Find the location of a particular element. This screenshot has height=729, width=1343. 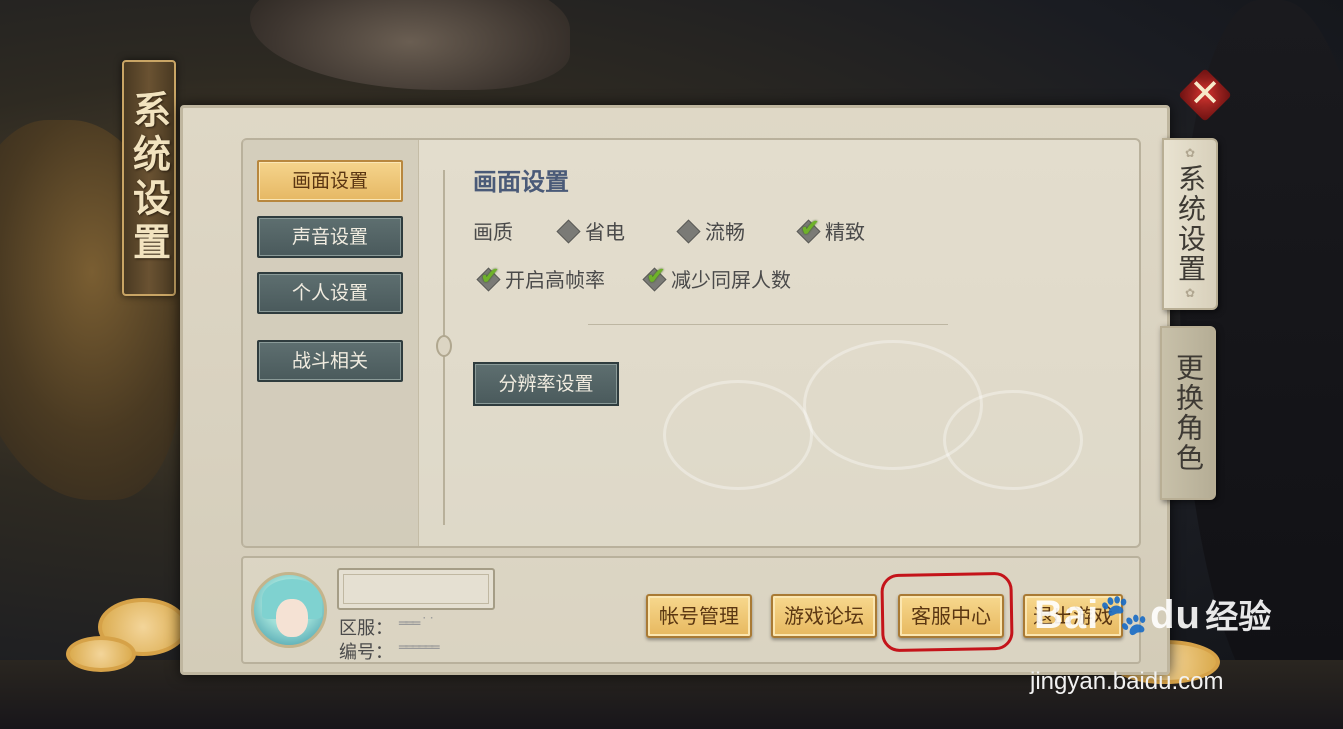

quality-option-label: 精致 is located at coordinates (845, 232).